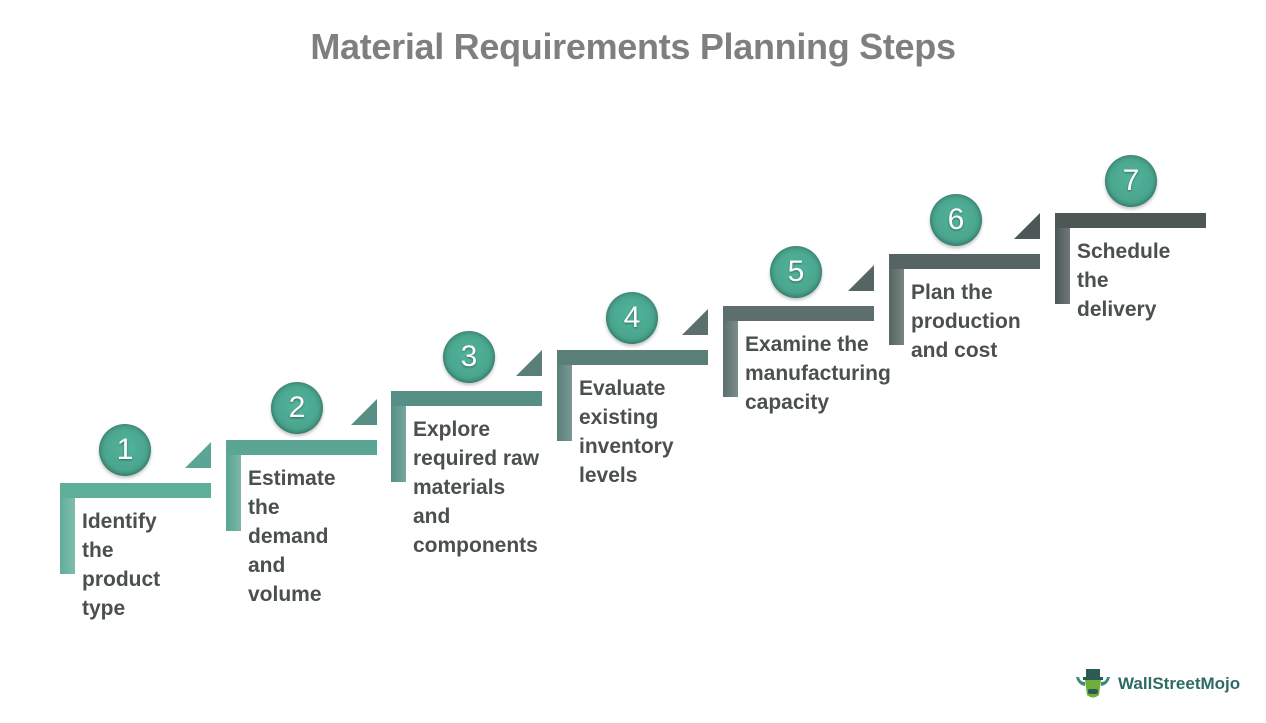 This screenshot has height=723, width=1266. I want to click on step-4: Evaluate existing inventory levels, so click(633, 470).